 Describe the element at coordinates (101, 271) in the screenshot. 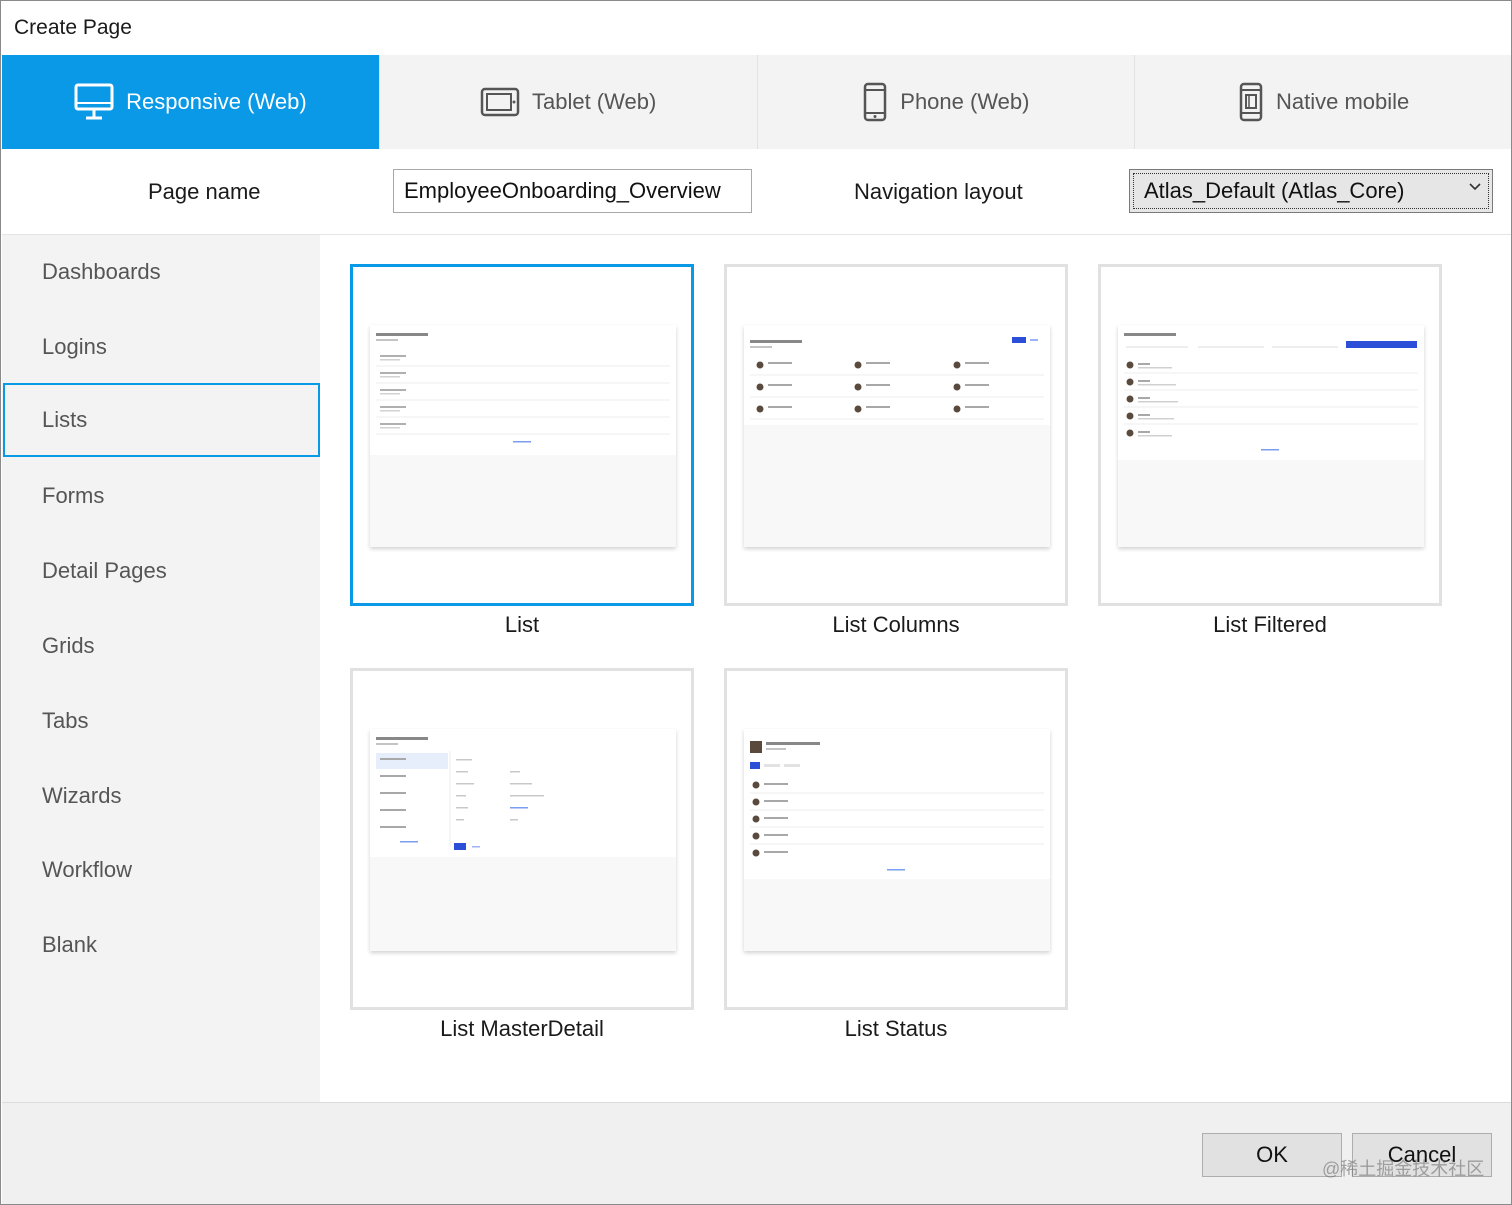

I see `sidebar-item-label: Dashboards` at that location.